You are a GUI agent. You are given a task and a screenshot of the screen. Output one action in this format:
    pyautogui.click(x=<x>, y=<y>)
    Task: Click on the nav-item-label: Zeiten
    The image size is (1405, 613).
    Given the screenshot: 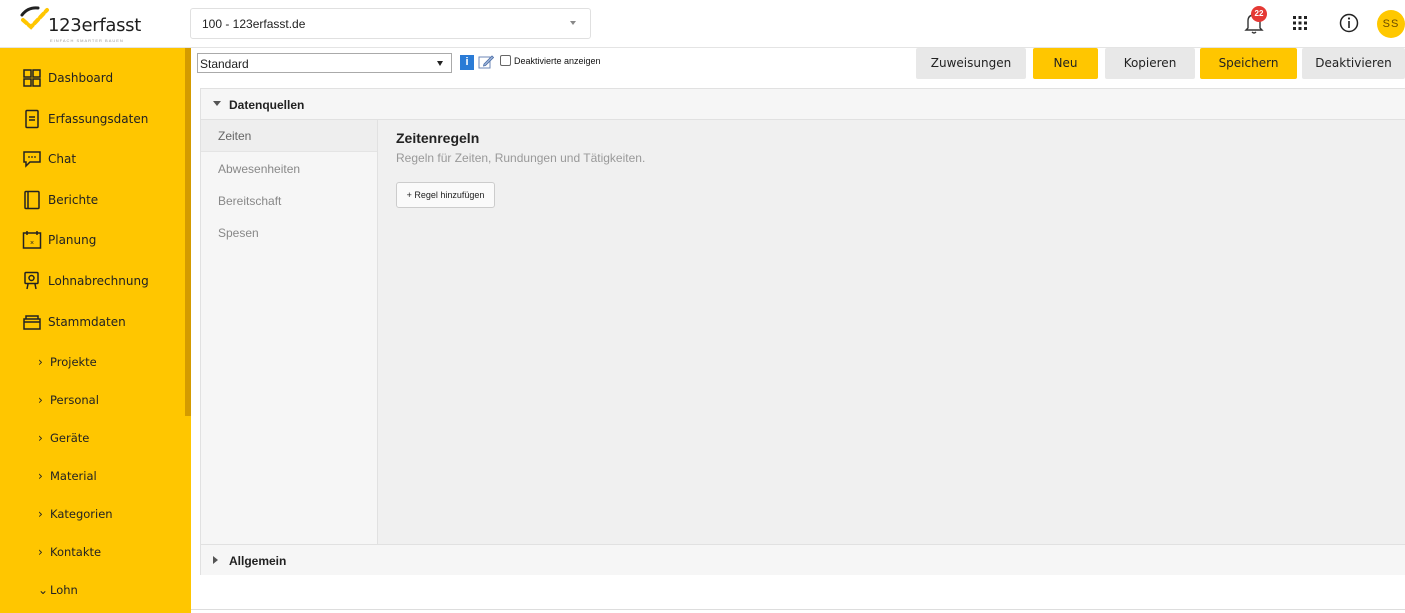 What is the action you would take?
    pyautogui.click(x=235, y=136)
    